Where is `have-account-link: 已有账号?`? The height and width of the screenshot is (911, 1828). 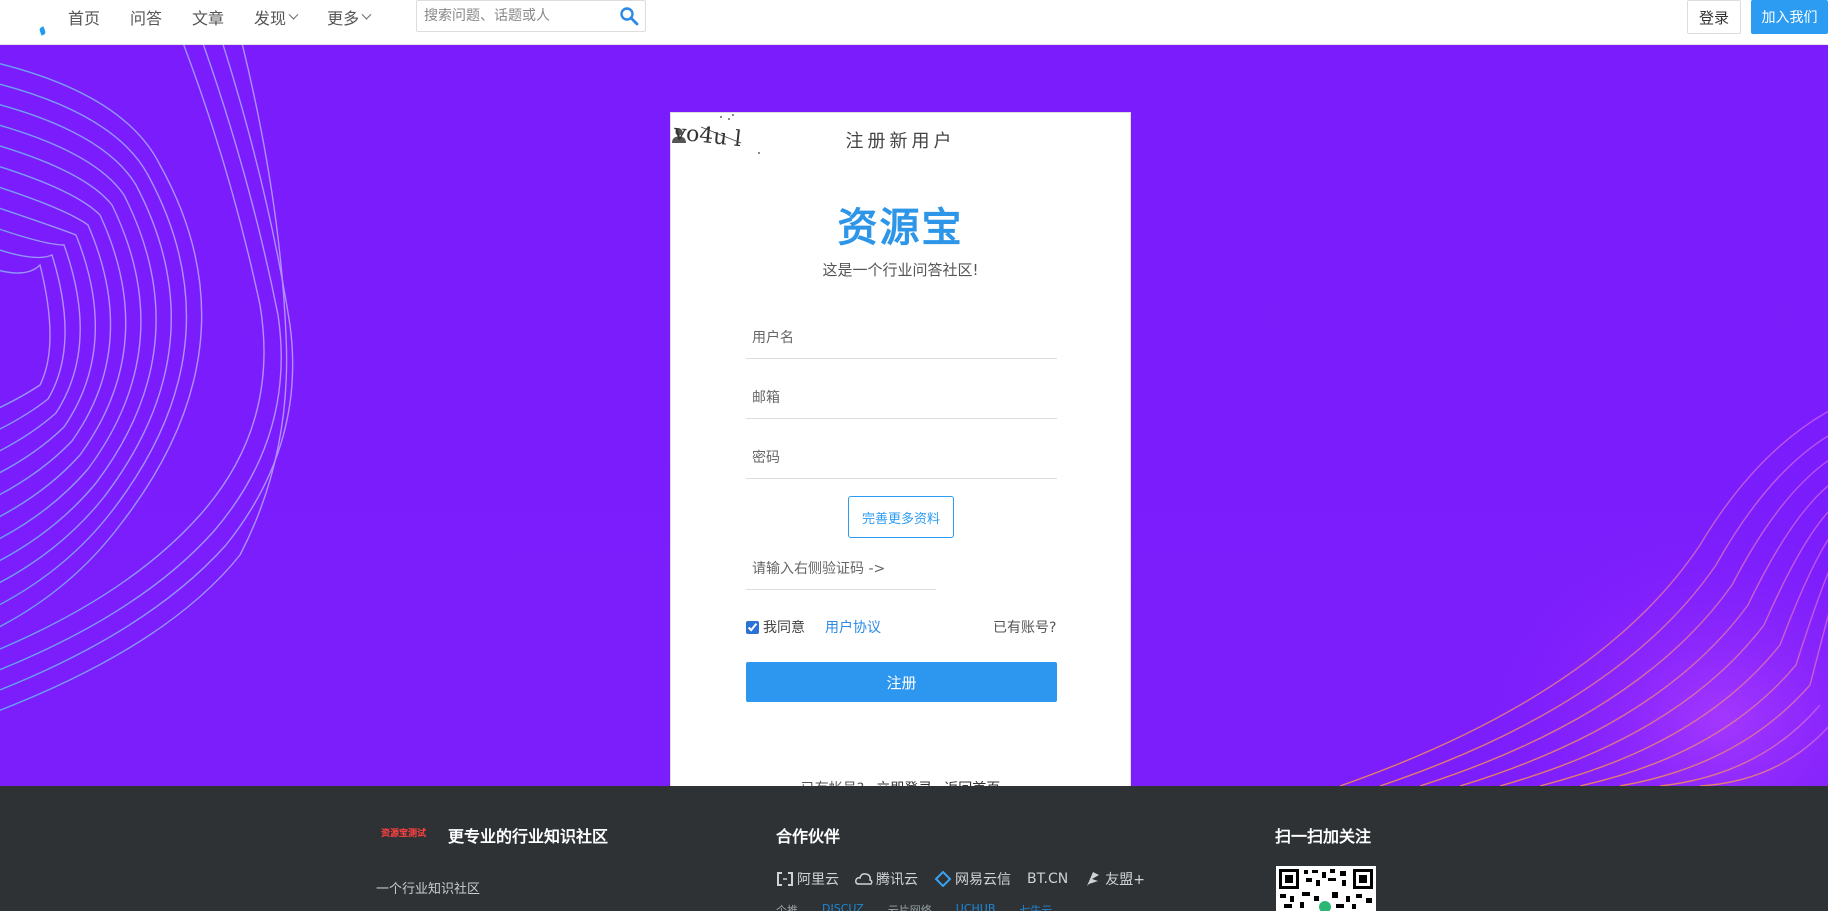
have-account-link: 已有账号? is located at coordinates (1024, 627).